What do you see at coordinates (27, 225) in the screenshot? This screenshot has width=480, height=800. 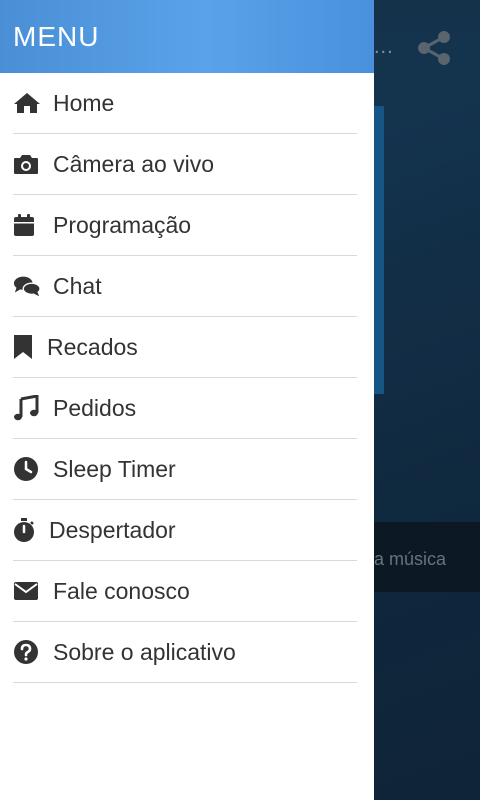 I see `calendar-icon` at bounding box center [27, 225].